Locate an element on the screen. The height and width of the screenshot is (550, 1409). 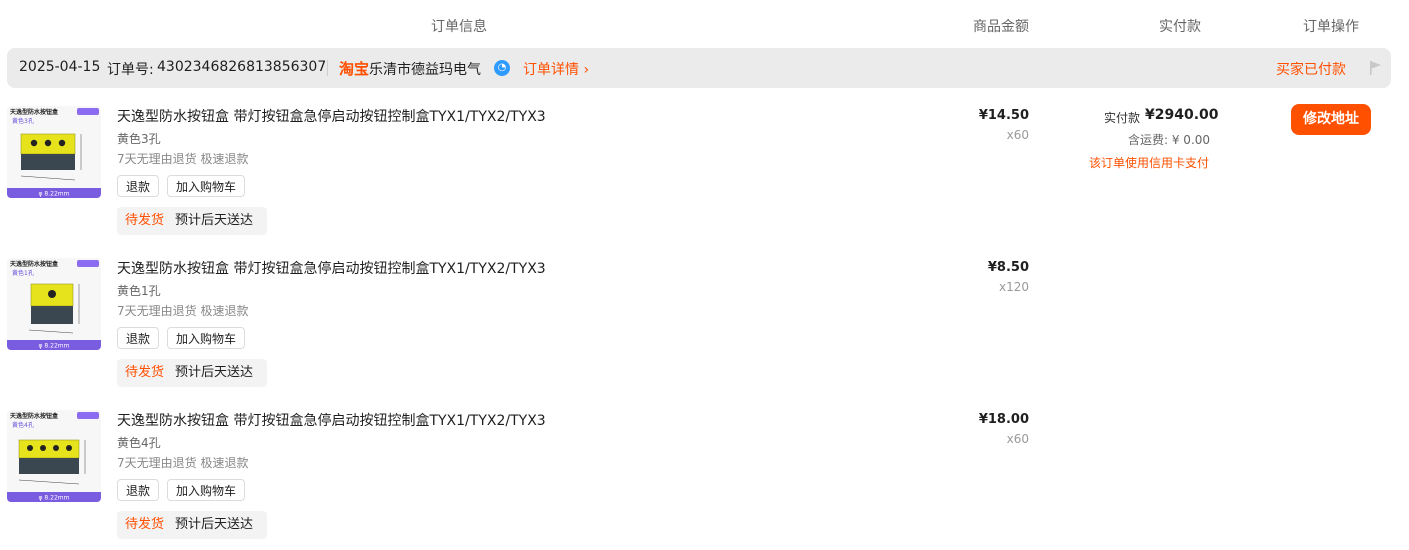
taobao-logo: 淘宝 is located at coordinates (354, 69).